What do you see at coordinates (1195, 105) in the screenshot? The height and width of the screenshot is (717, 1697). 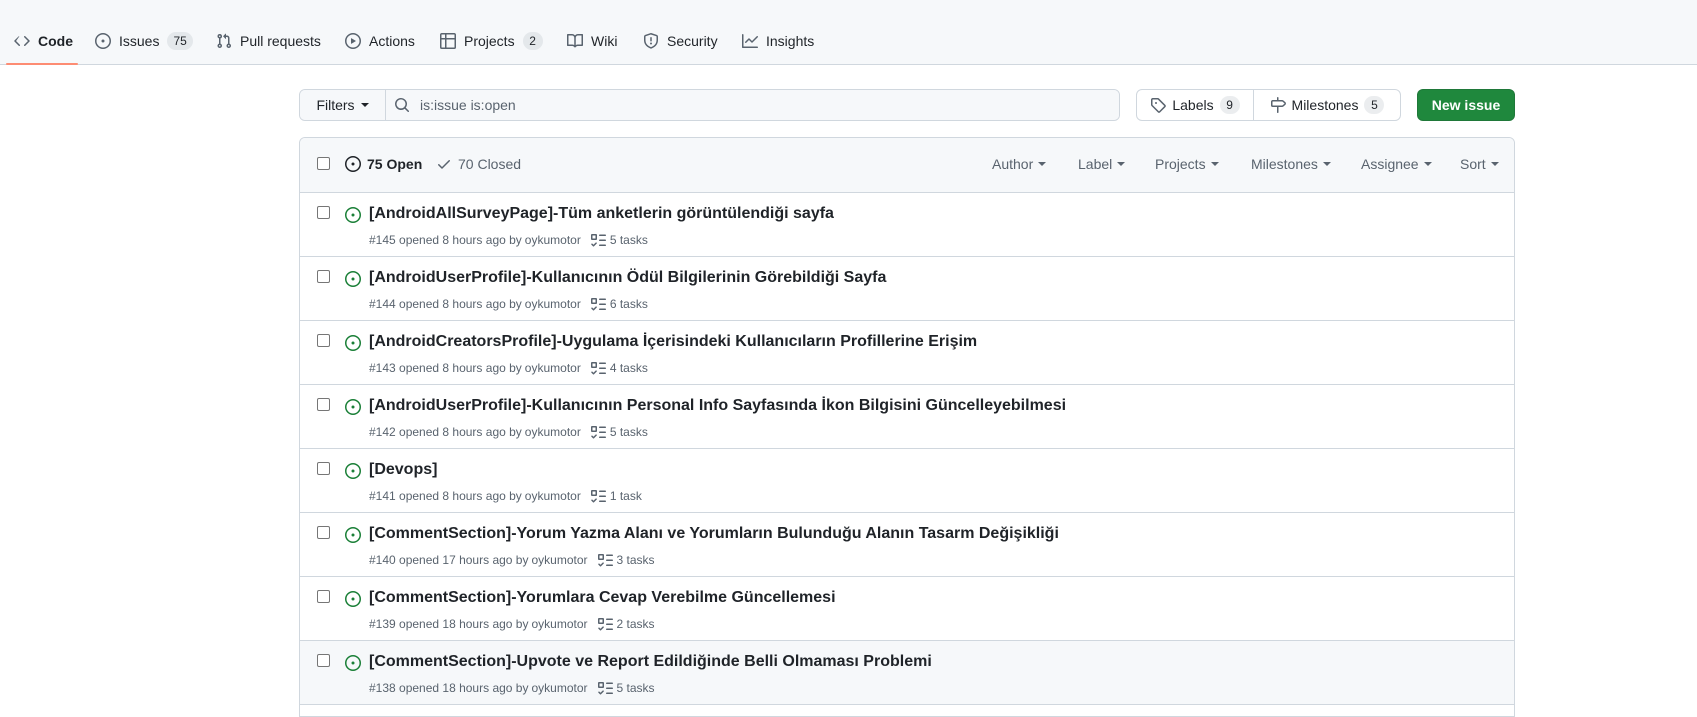 I see `labels-button: Labels 9` at bounding box center [1195, 105].